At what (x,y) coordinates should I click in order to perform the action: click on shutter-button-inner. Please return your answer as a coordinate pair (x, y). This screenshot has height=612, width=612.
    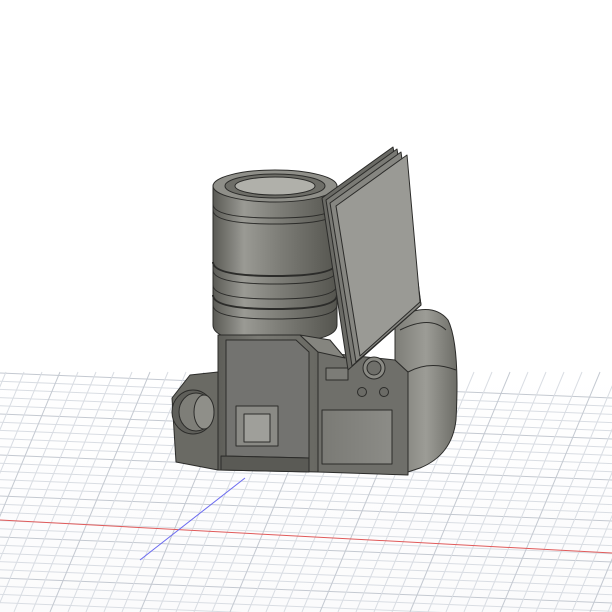
    Looking at the image, I should click on (374, 368).